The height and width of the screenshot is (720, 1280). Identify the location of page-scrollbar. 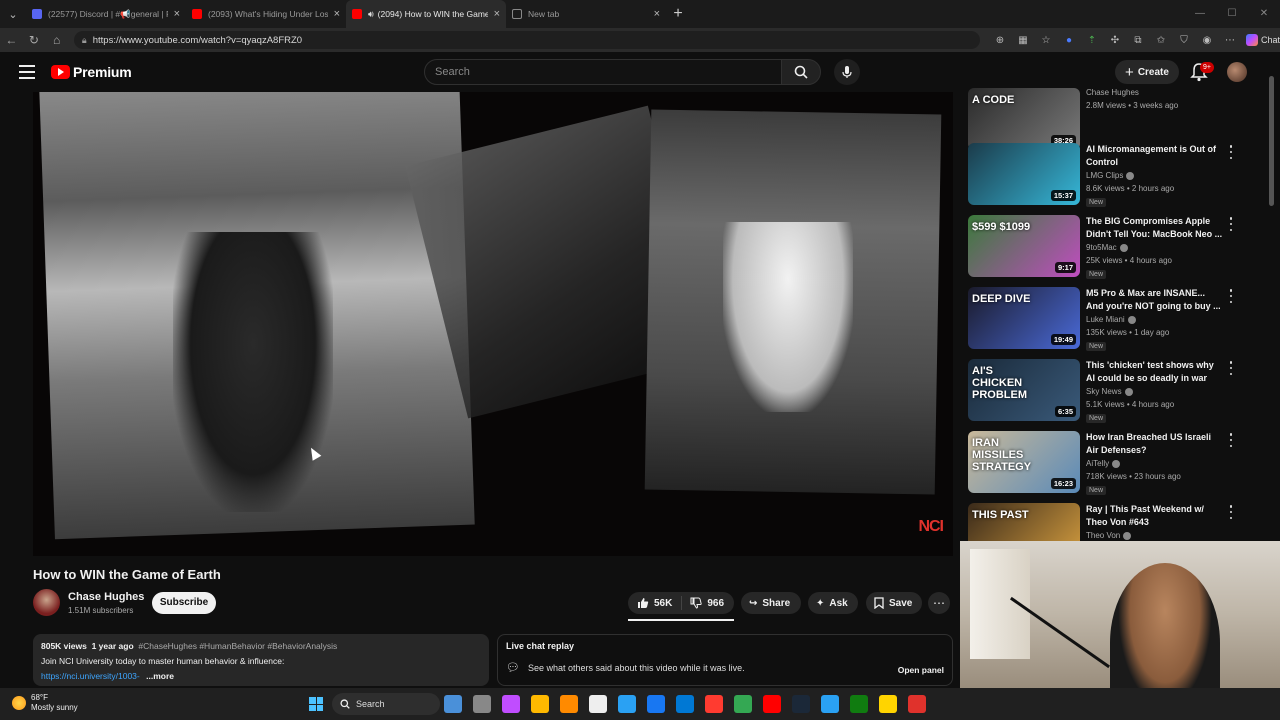
(1271, 141).